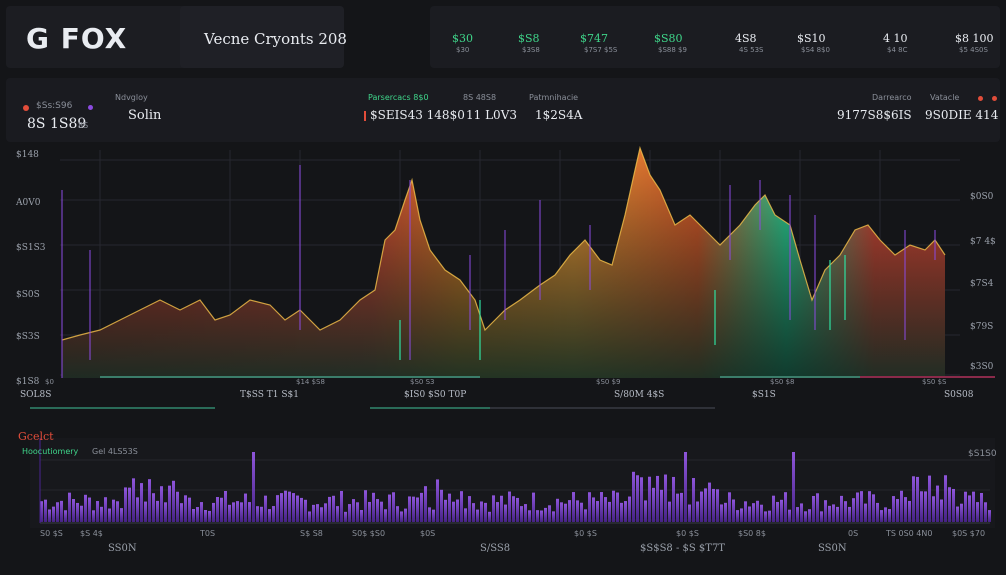  Describe the element at coordinates (895, 38) in the screenshot. I see `ticker-value: 4 10` at that location.